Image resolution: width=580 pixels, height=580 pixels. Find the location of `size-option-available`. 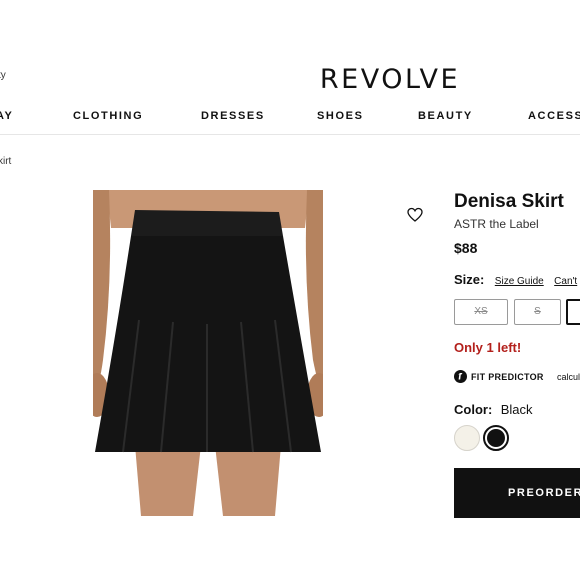

size-option-available is located at coordinates (573, 312).